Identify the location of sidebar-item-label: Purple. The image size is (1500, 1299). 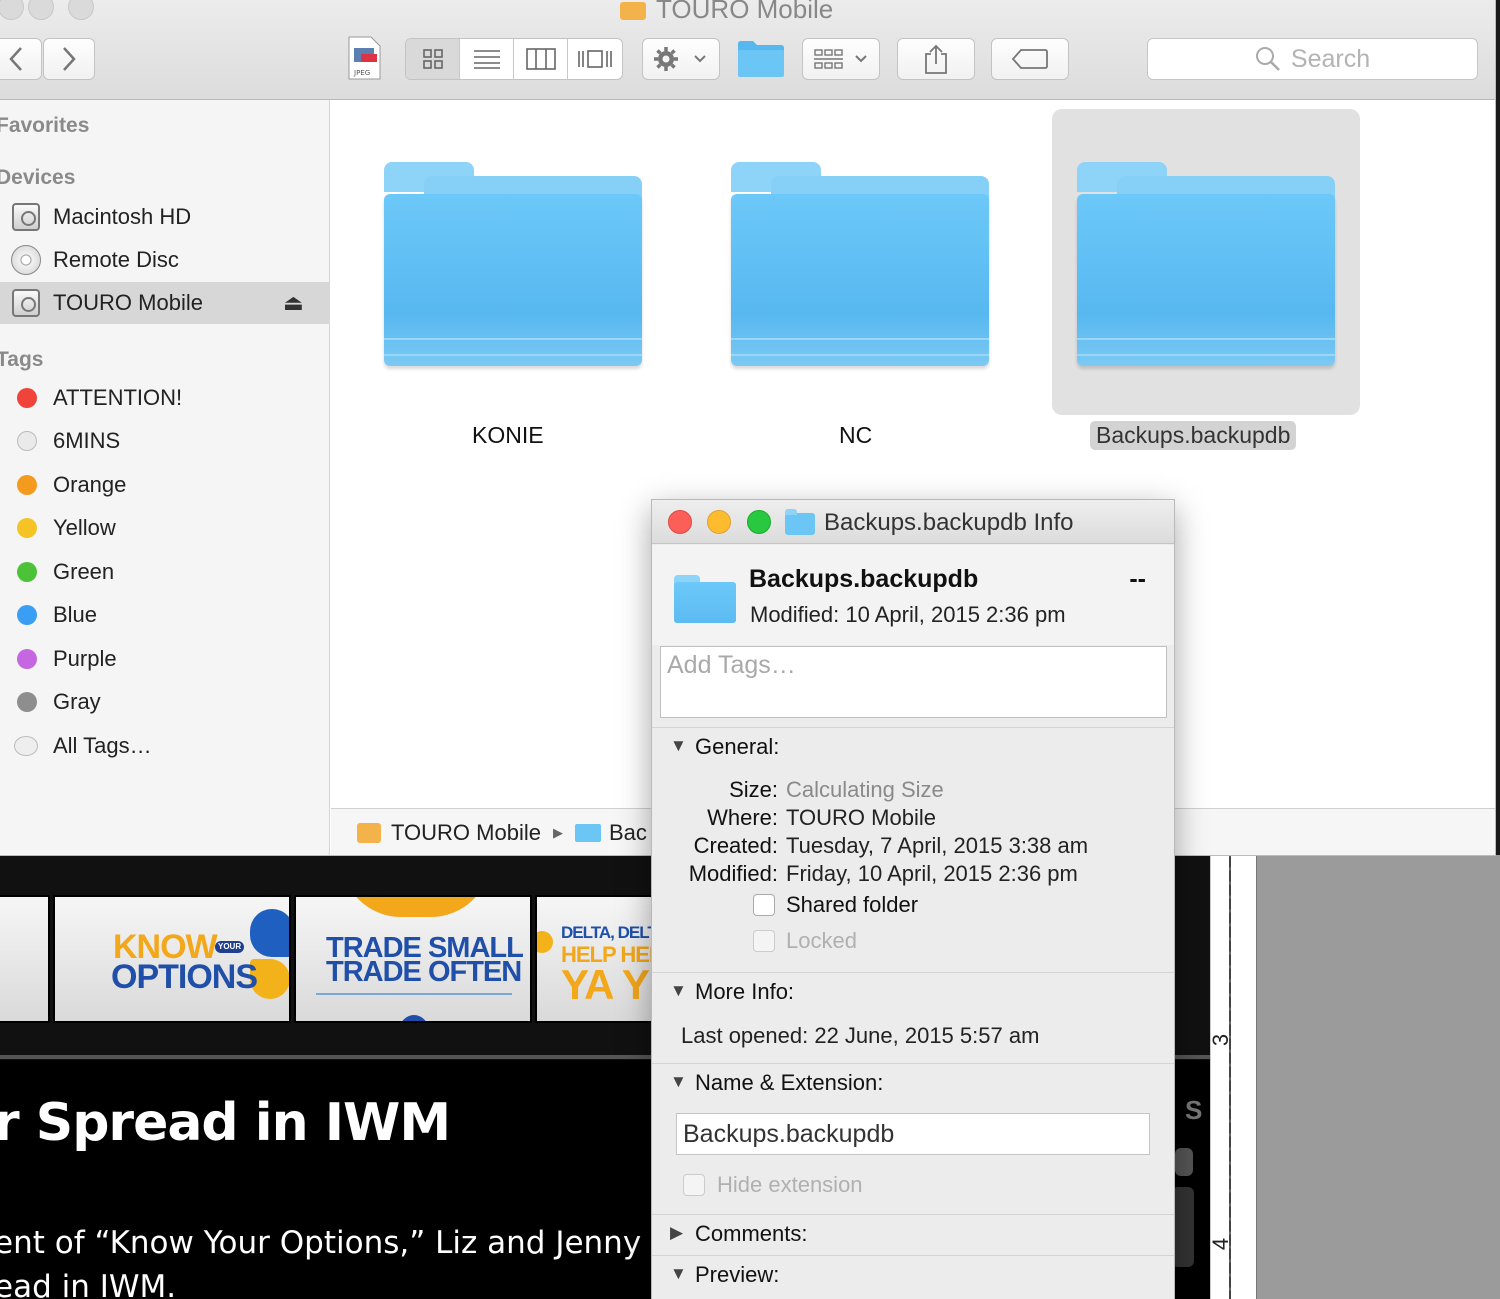
(85, 658).